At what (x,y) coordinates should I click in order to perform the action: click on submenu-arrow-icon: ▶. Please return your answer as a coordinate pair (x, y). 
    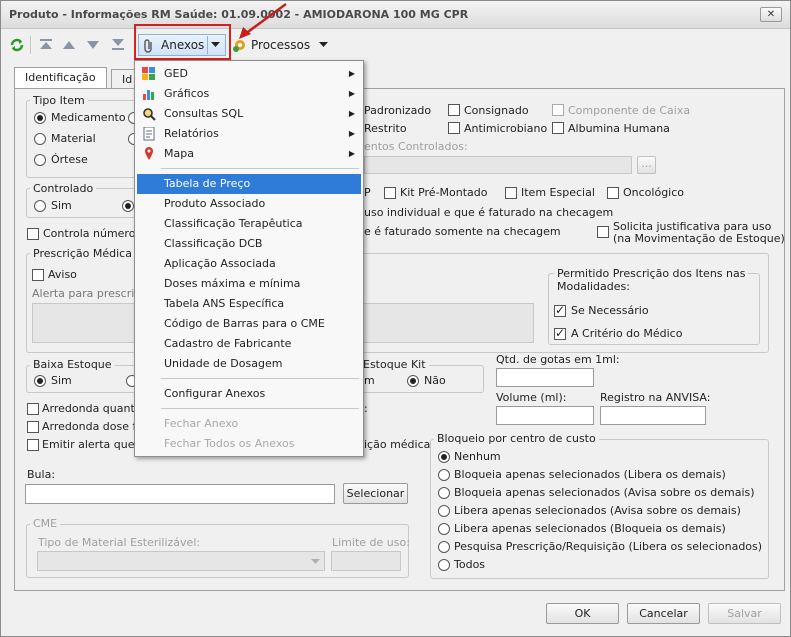
    Looking at the image, I should click on (351, 113).